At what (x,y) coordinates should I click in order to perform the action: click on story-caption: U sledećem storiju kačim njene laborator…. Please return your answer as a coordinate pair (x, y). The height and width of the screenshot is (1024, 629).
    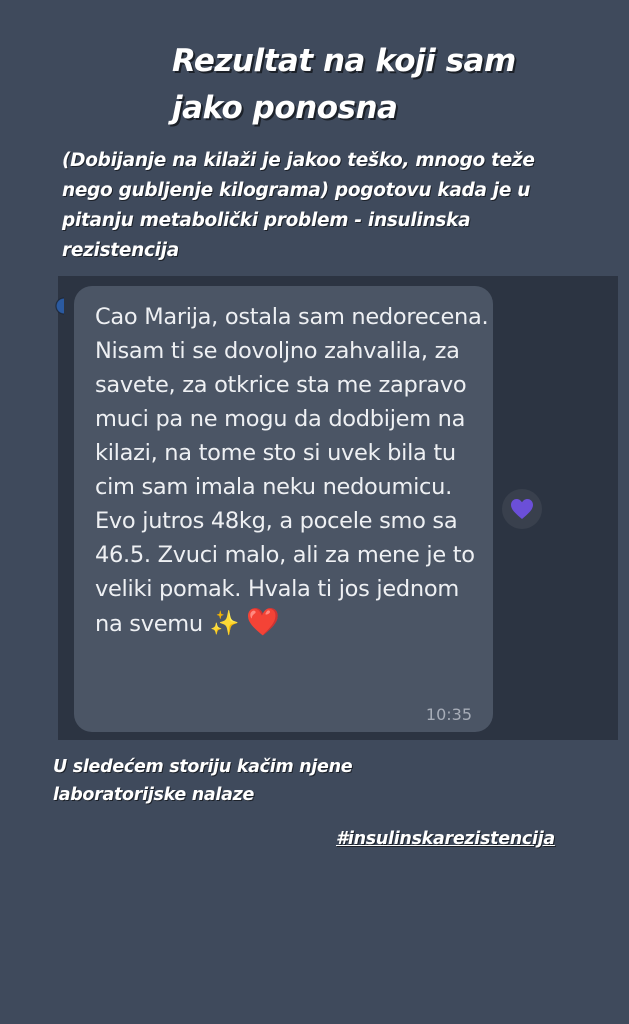
    Looking at the image, I should click on (203, 781).